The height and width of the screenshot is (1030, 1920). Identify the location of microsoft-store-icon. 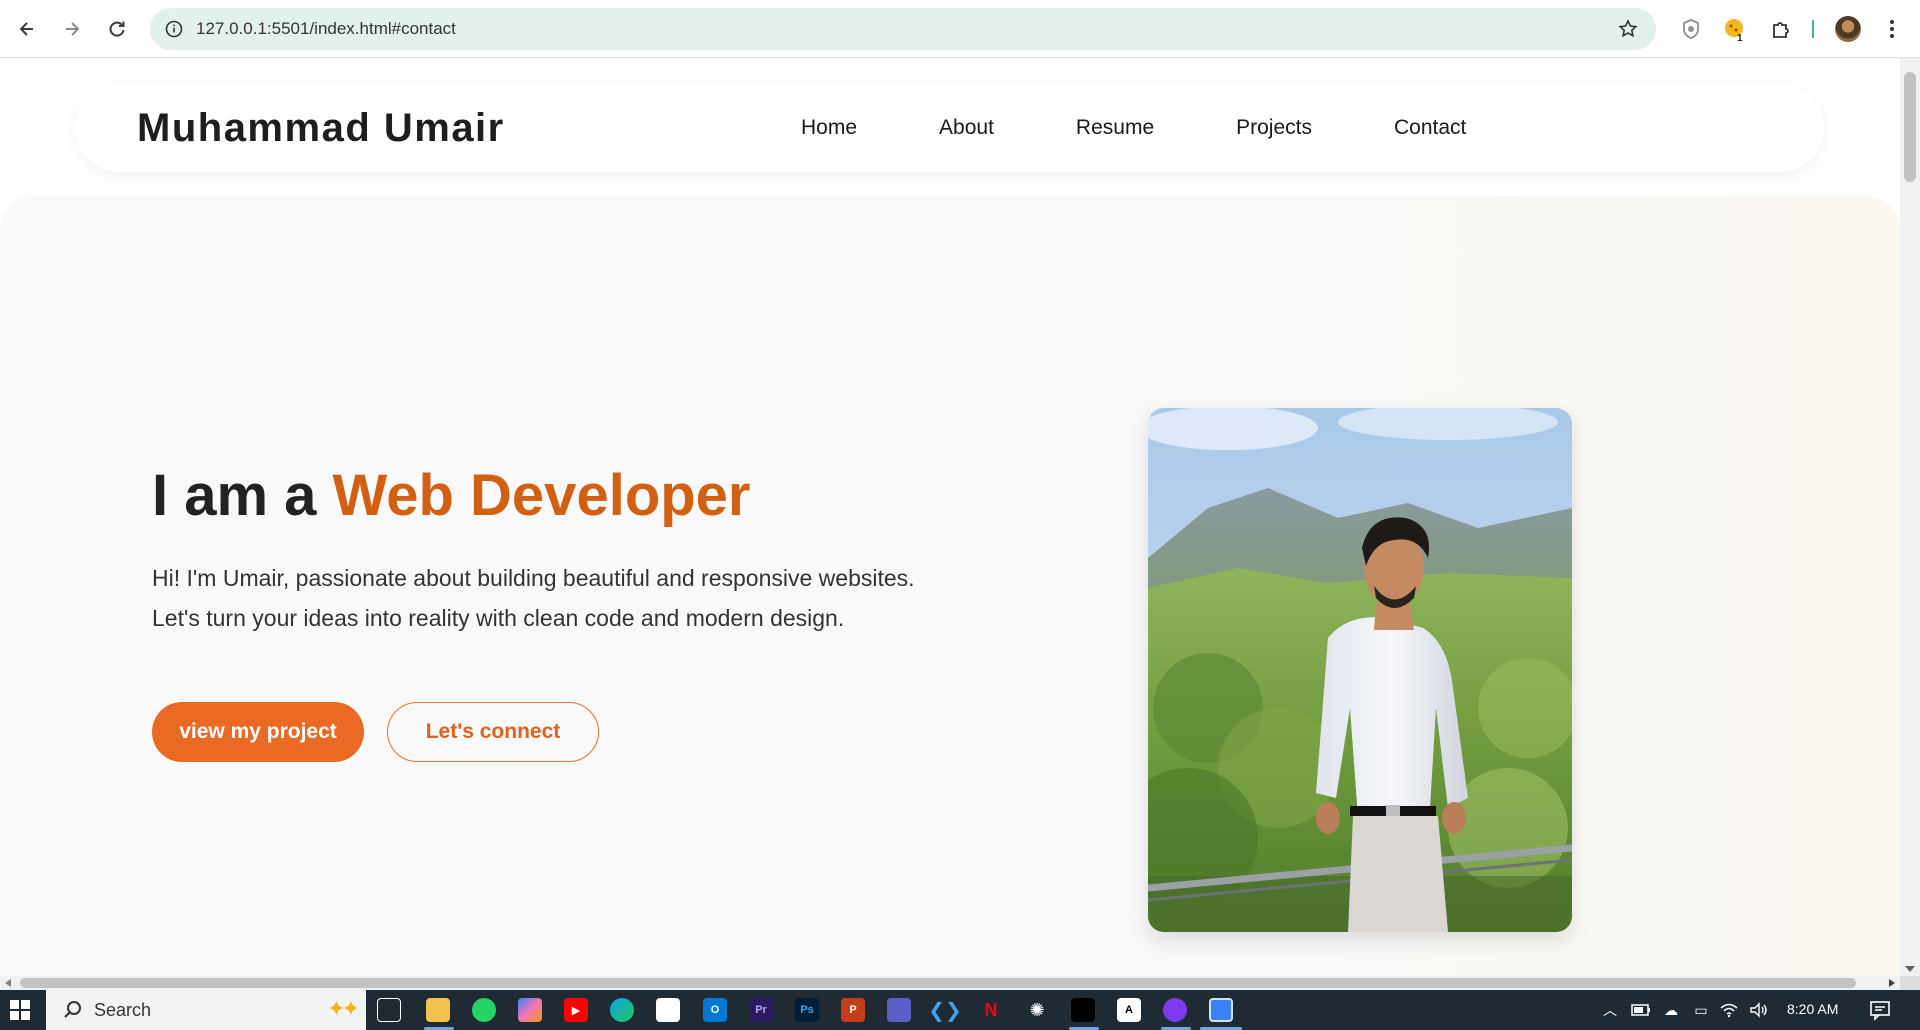
(668, 1010).